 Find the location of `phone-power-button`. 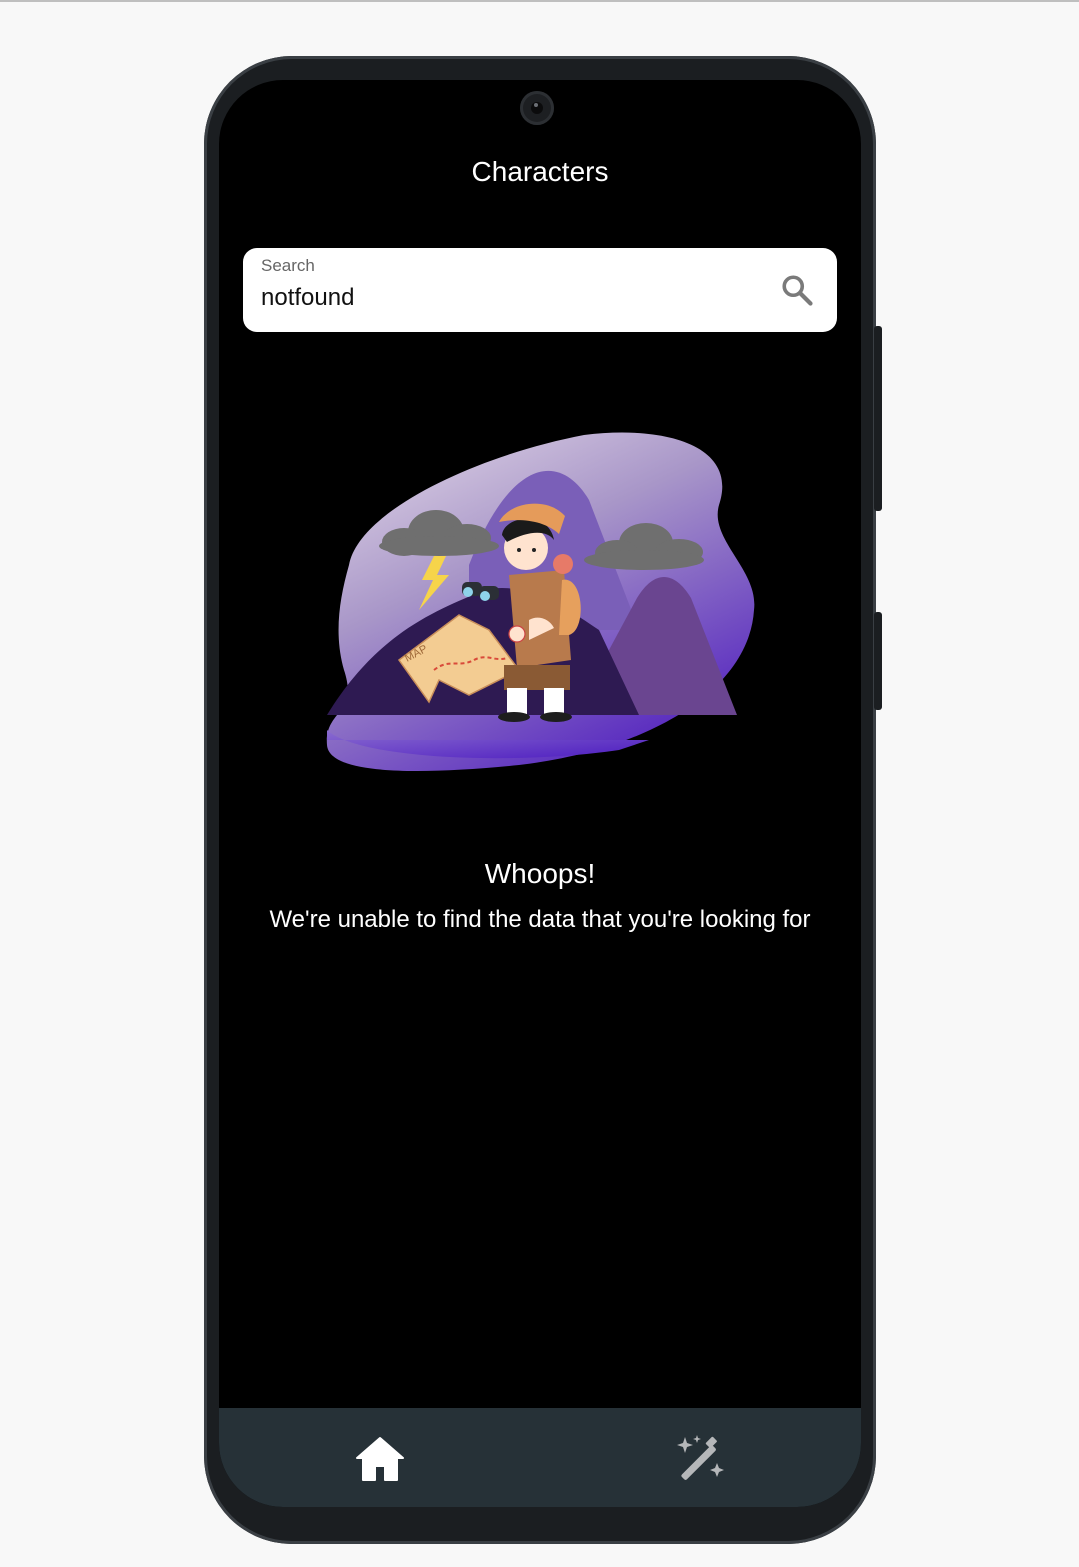

phone-power-button is located at coordinates (878, 418).